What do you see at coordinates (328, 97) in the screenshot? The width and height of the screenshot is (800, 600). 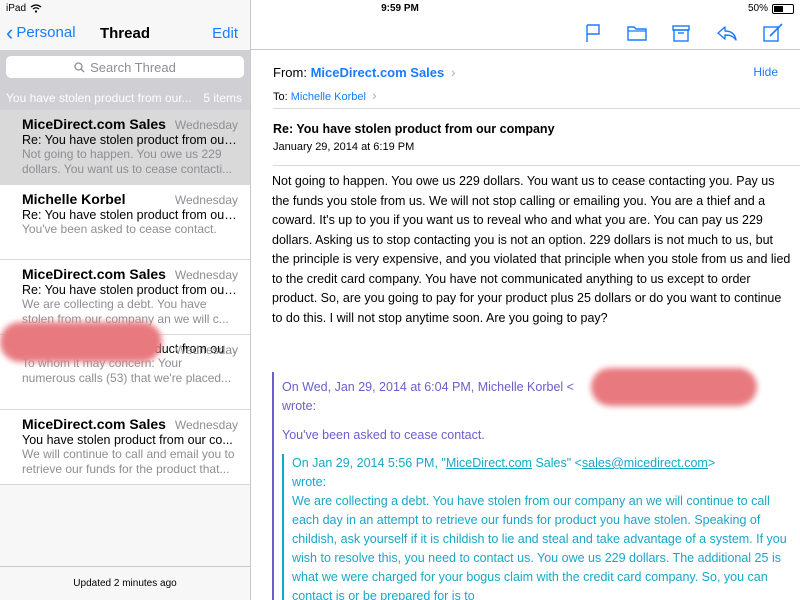 I see `to-recipient: Michelle Korbel` at bounding box center [328, 97].